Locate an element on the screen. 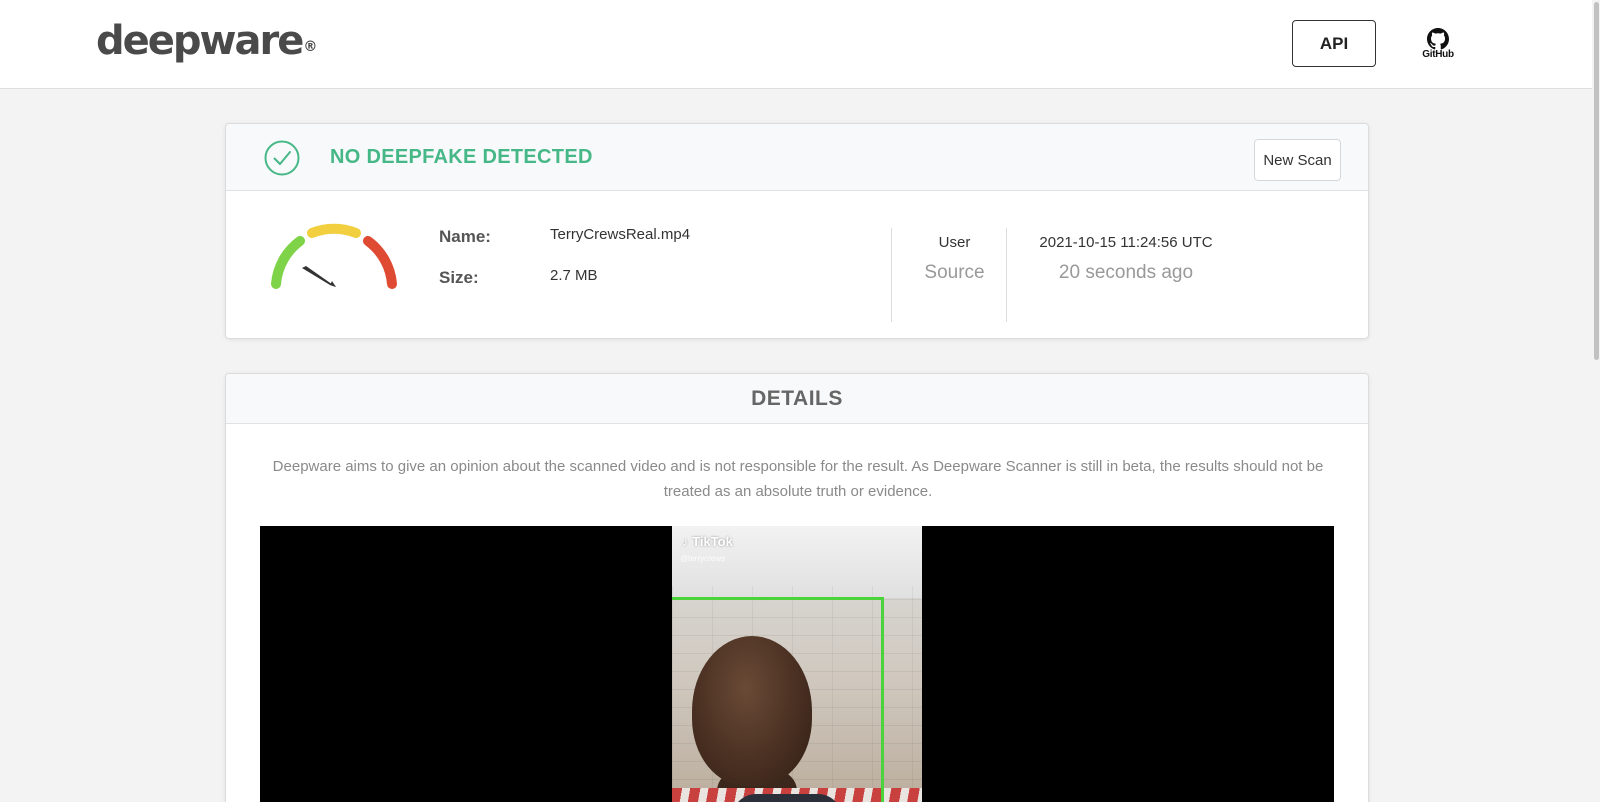  scan-timestamp: 2021-10-15 11:24:56 UTC is located at coordinates (1126, 242).